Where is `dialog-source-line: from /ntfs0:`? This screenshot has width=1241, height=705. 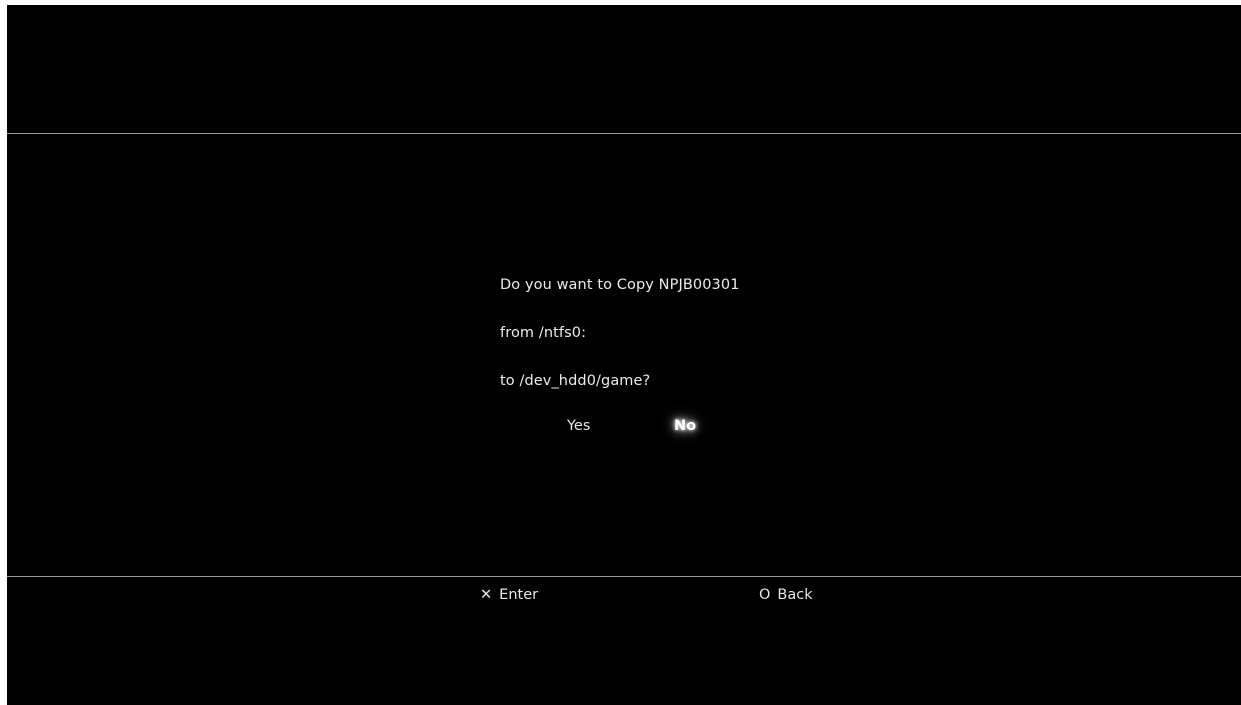 dialog-source-line: from /ntfs0: is located at coordinates (543, 333).